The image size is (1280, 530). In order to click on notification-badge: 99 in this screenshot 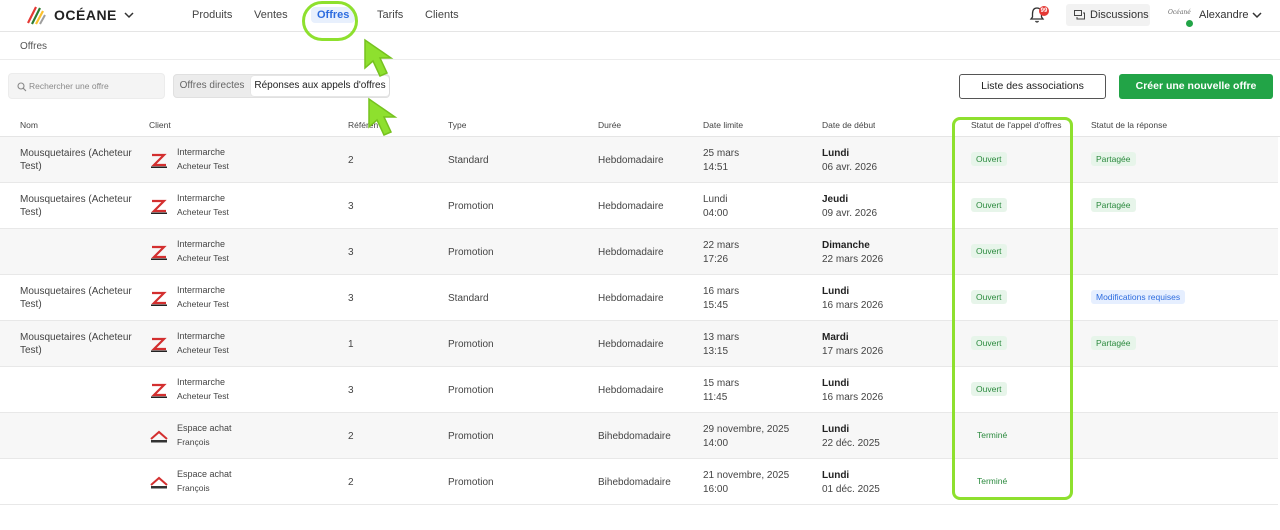, I will do `click(1044, 11)`.